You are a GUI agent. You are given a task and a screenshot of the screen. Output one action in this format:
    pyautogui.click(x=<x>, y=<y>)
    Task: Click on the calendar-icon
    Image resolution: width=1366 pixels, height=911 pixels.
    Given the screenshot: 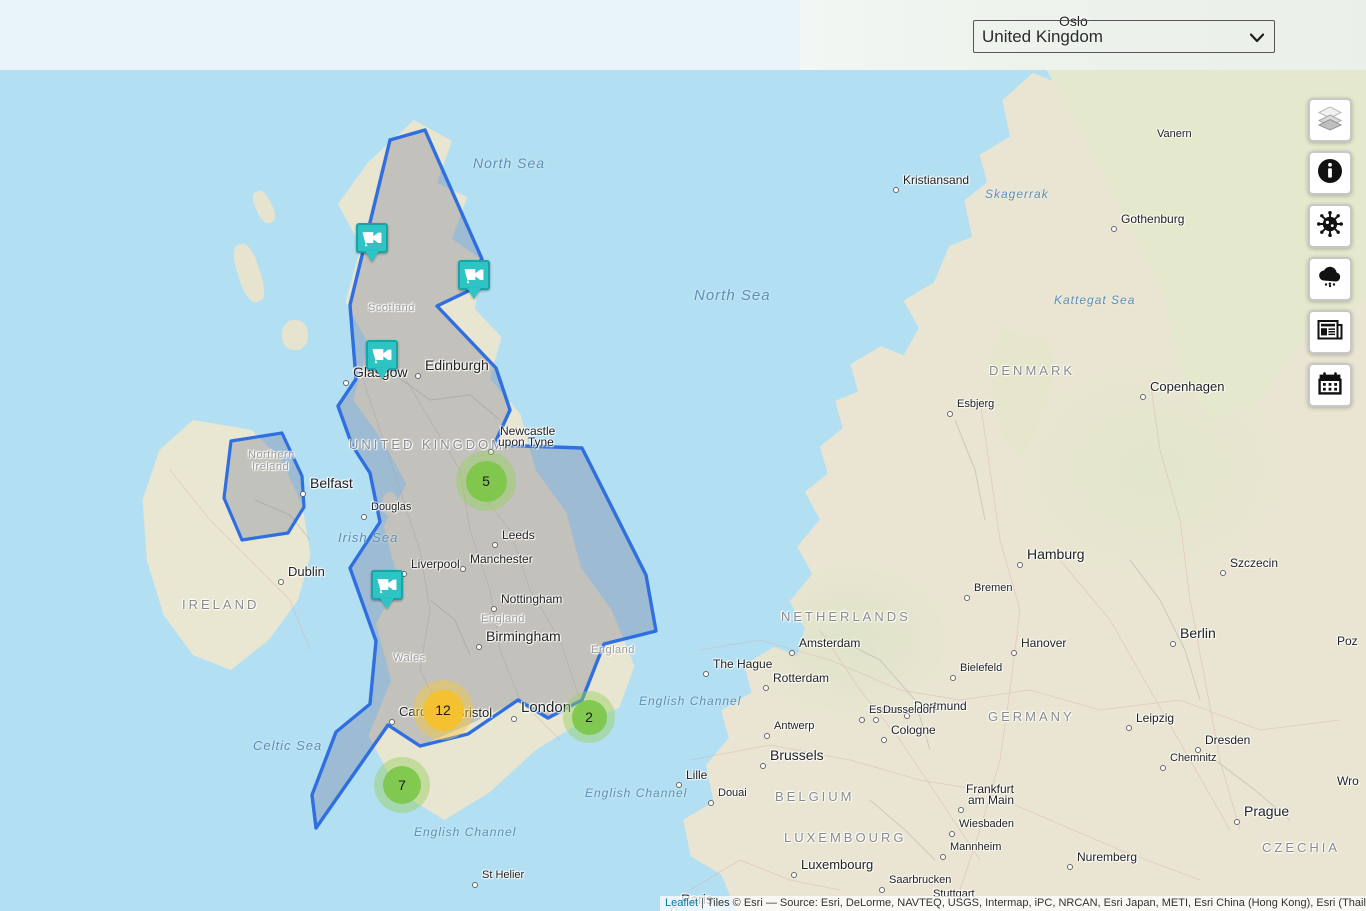 What is the action you would take?
    pyautogui.click(x=1330, y=385)
    